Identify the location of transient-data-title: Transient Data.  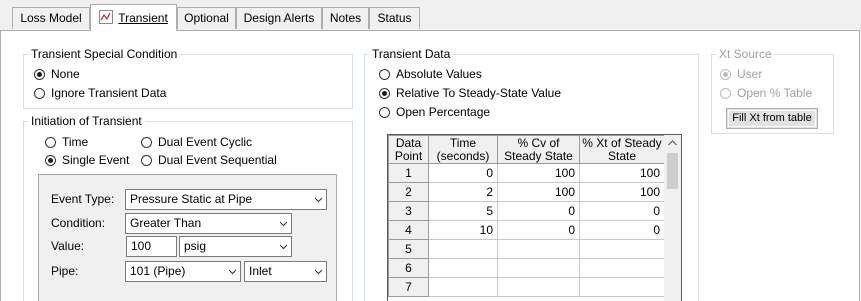
(411, 54).